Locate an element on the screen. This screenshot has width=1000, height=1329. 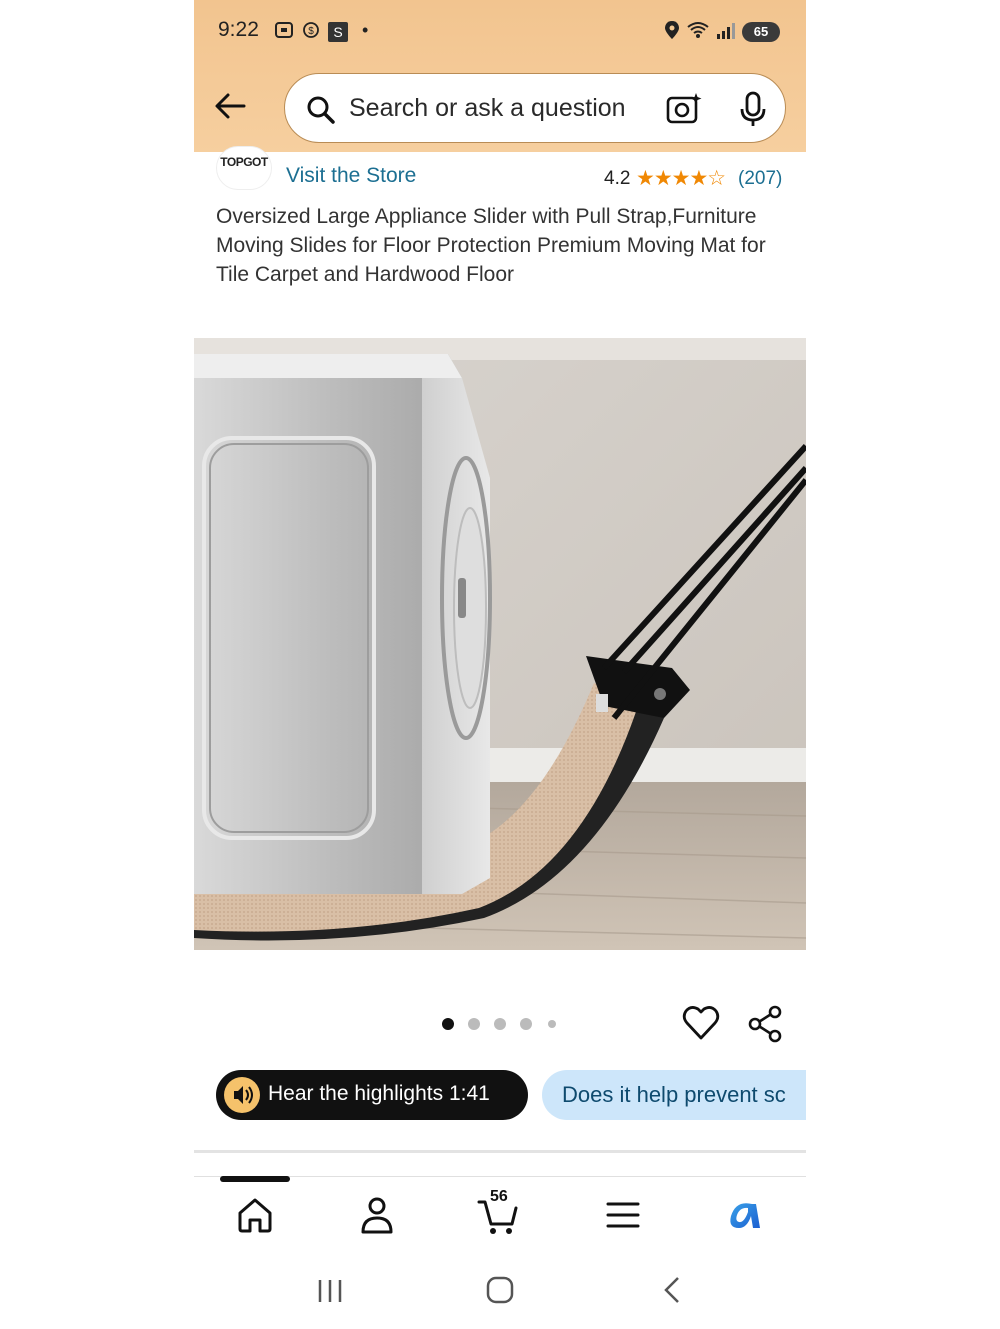
search-icon is located at coordinates (321, 112).